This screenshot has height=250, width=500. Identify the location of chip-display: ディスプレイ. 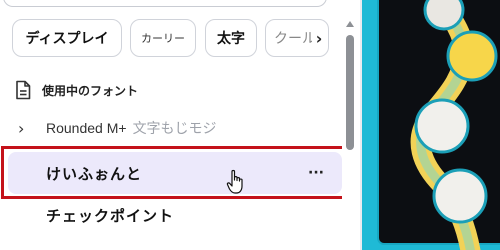
(67, 38).